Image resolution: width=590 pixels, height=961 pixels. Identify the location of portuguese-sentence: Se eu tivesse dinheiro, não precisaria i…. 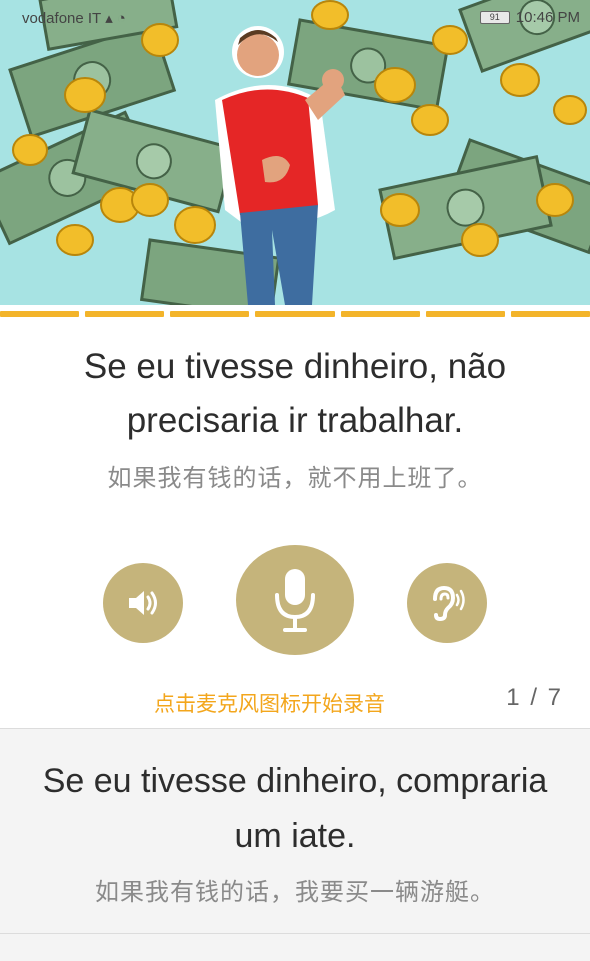
(295, 393).